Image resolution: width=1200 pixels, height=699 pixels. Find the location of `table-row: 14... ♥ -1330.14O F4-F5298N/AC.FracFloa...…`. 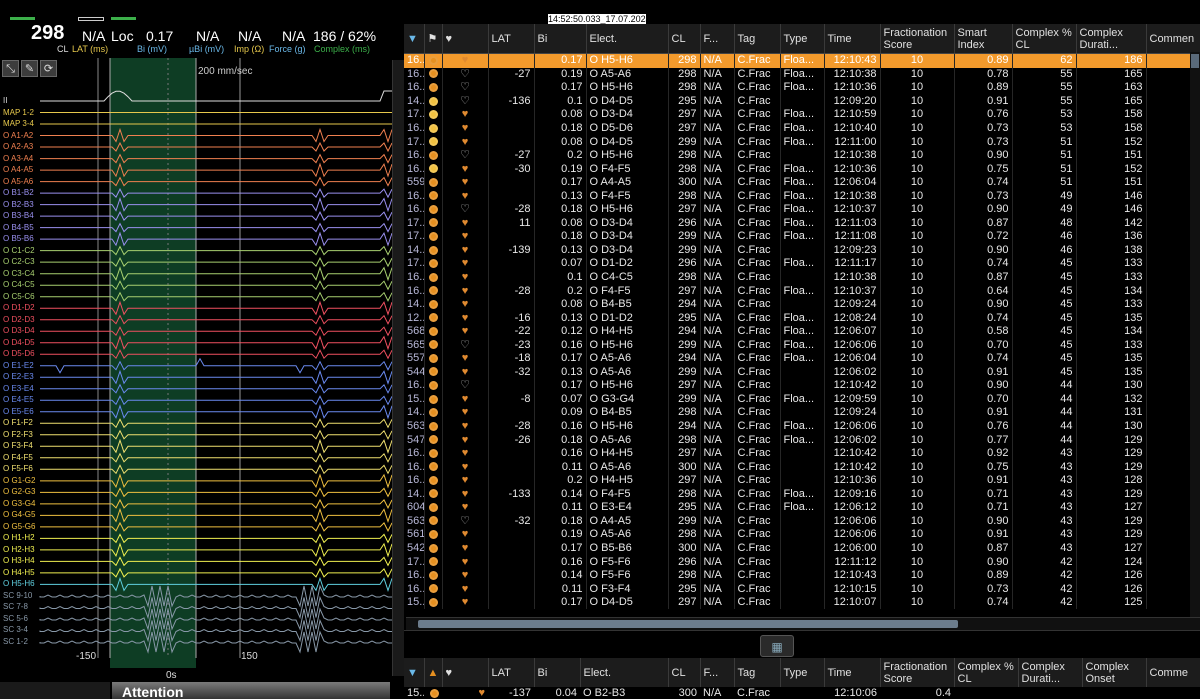

table-row: 14... ♥ -1330.14O F4-F5298N/AC.FracFloa...… is located at coordinates (802, 494).